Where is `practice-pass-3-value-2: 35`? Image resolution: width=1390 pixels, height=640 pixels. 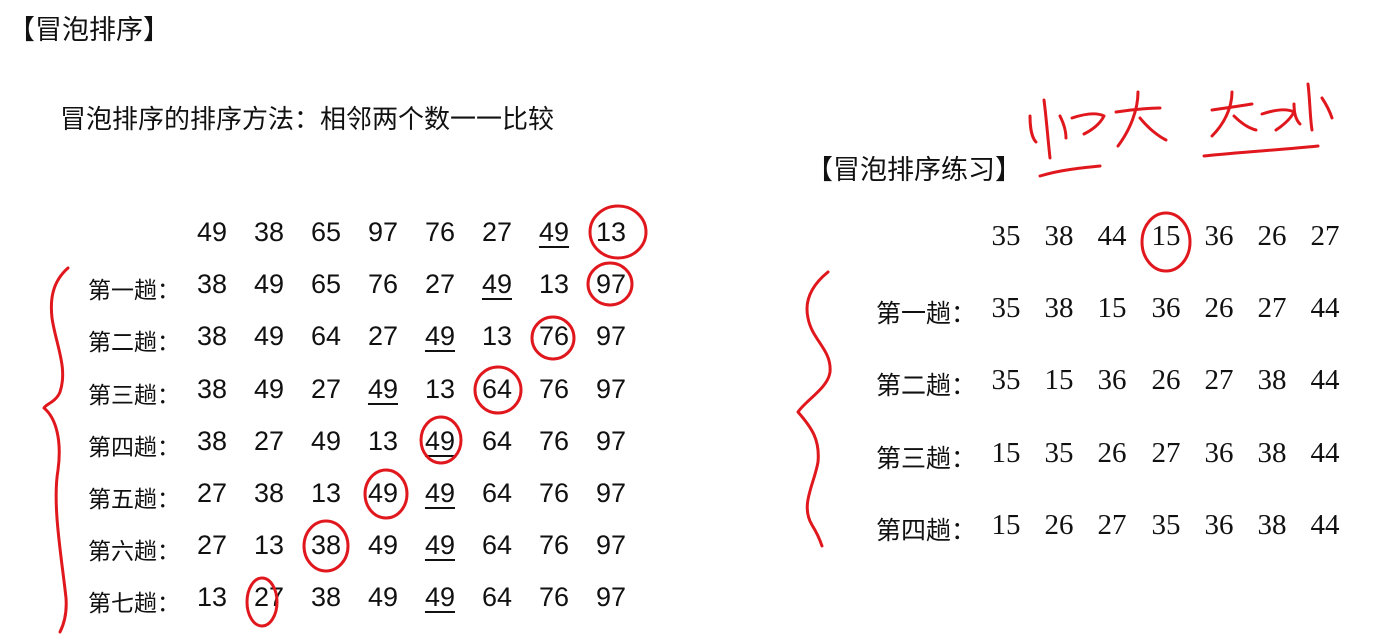 practice-pass-3-value-2: 35 is located at coordinates (1059, 453).